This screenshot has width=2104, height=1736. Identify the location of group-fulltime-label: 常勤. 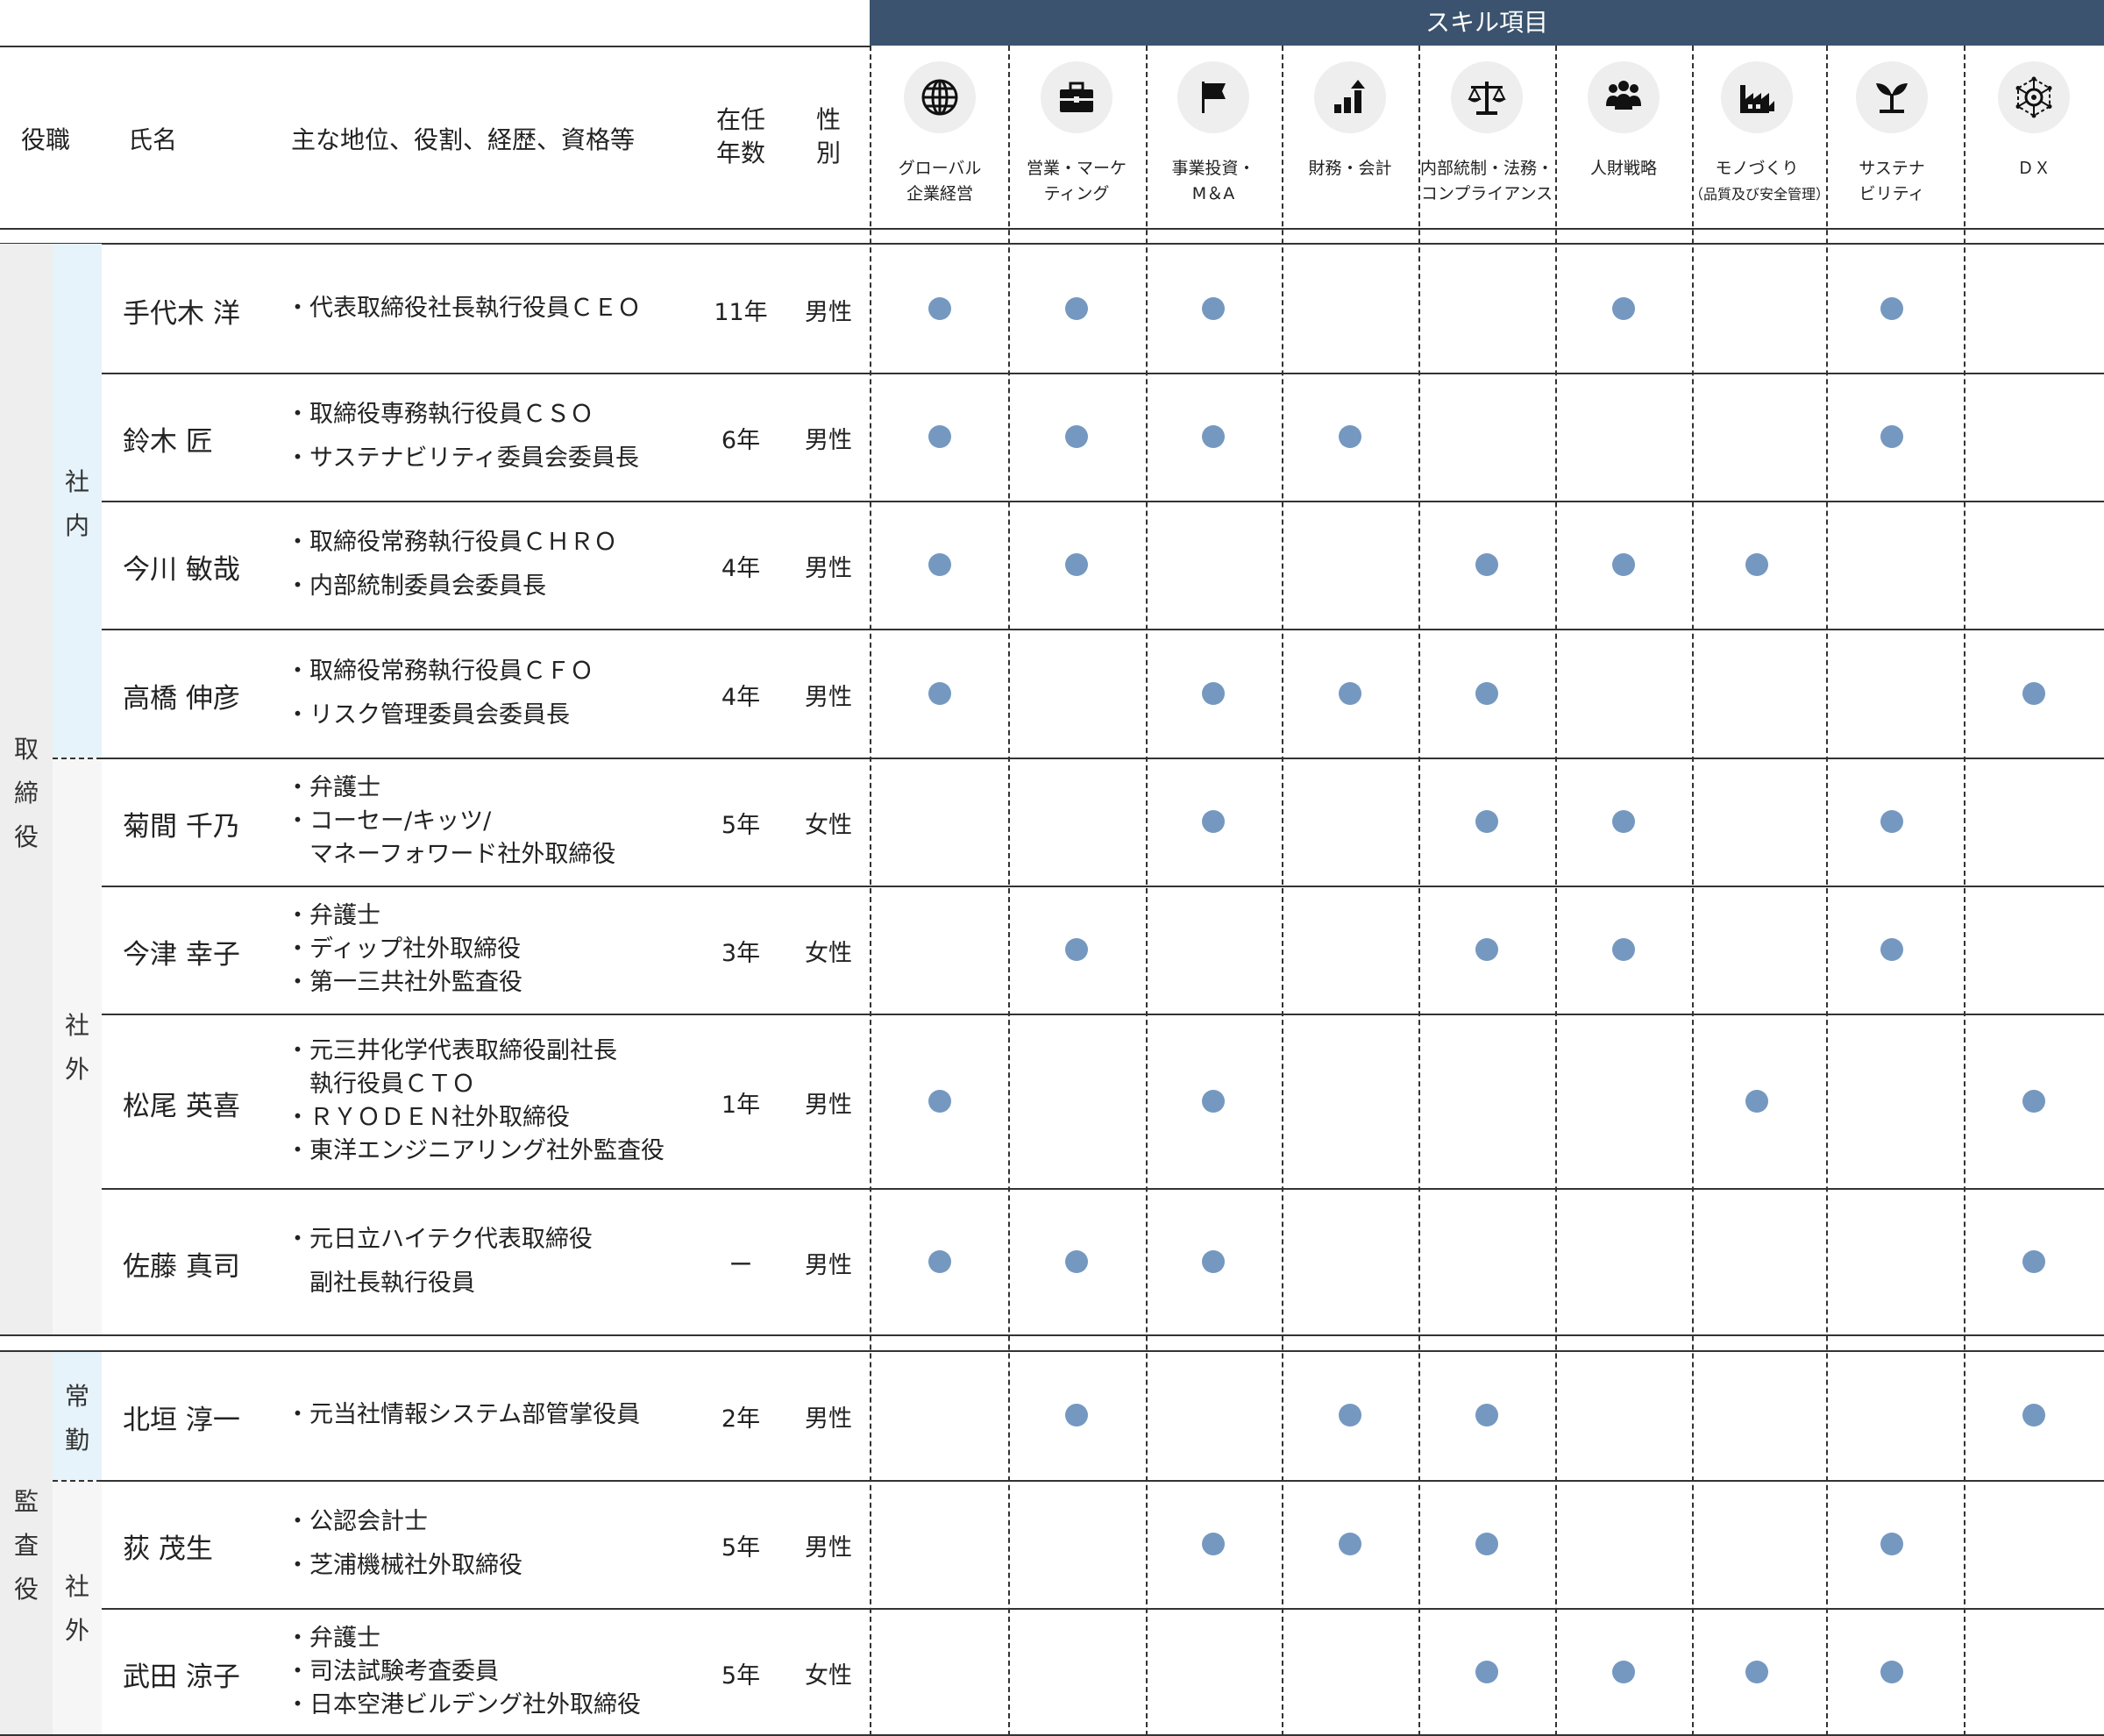
(76, 1418).